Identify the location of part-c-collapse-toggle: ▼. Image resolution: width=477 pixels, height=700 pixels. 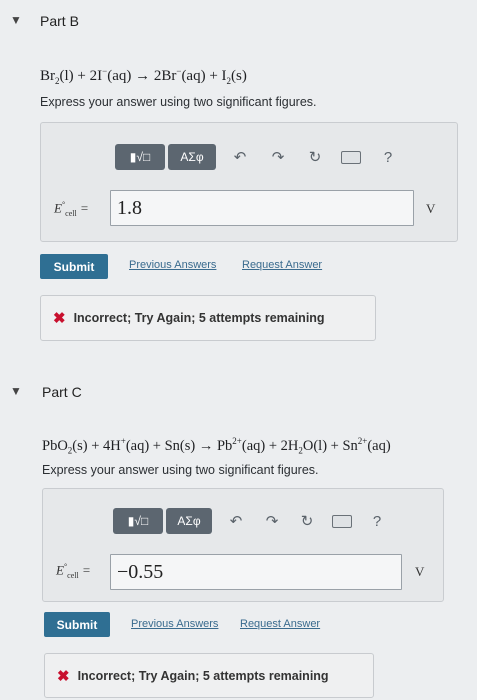
(16, 391).